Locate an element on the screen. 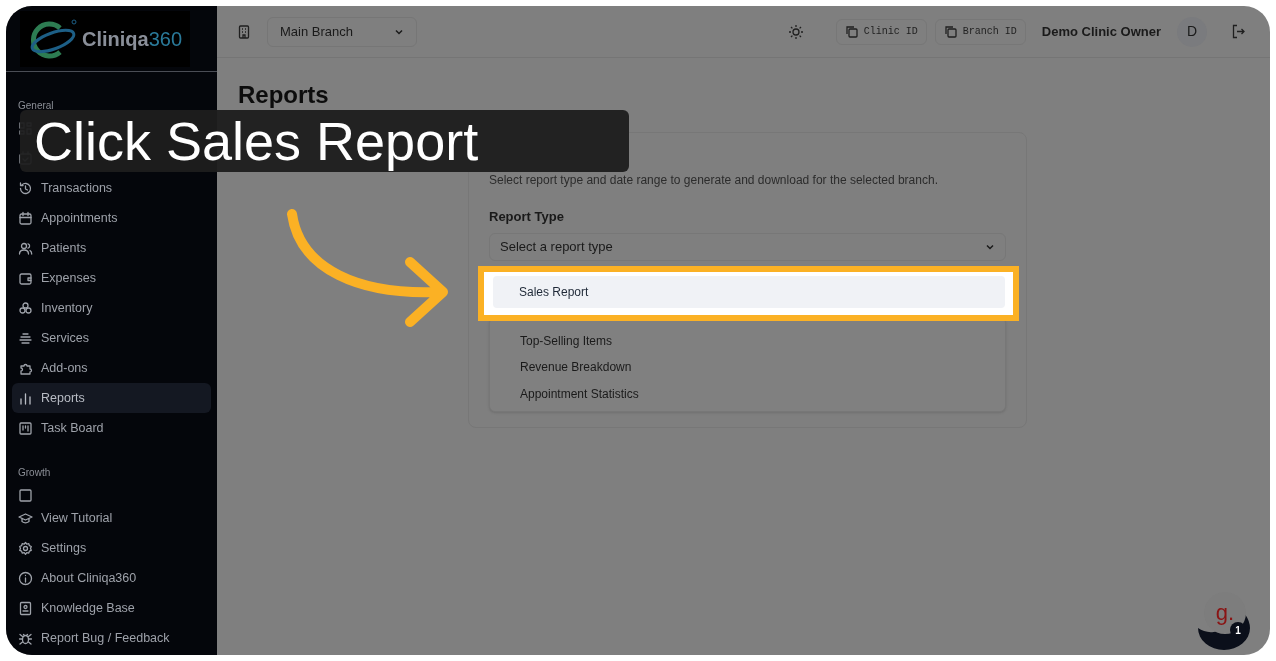 Image resolution: width=1276 pixels, height=661 pixels. tutorial-tooltip: Click Sales Report is located at coordinates (324, 141).